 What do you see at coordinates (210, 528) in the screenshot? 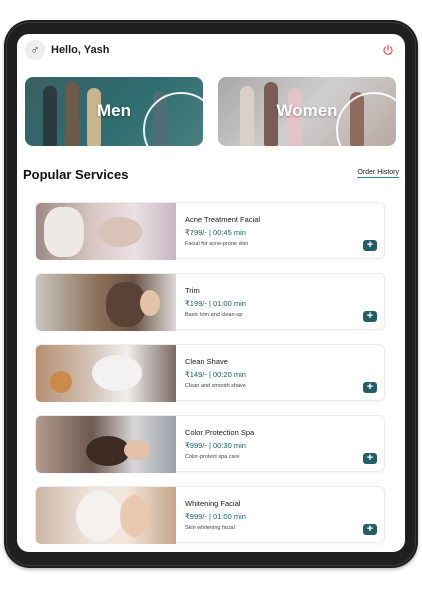
I see `service-description: Skin whitening facial` at bounding box center [210, 528].